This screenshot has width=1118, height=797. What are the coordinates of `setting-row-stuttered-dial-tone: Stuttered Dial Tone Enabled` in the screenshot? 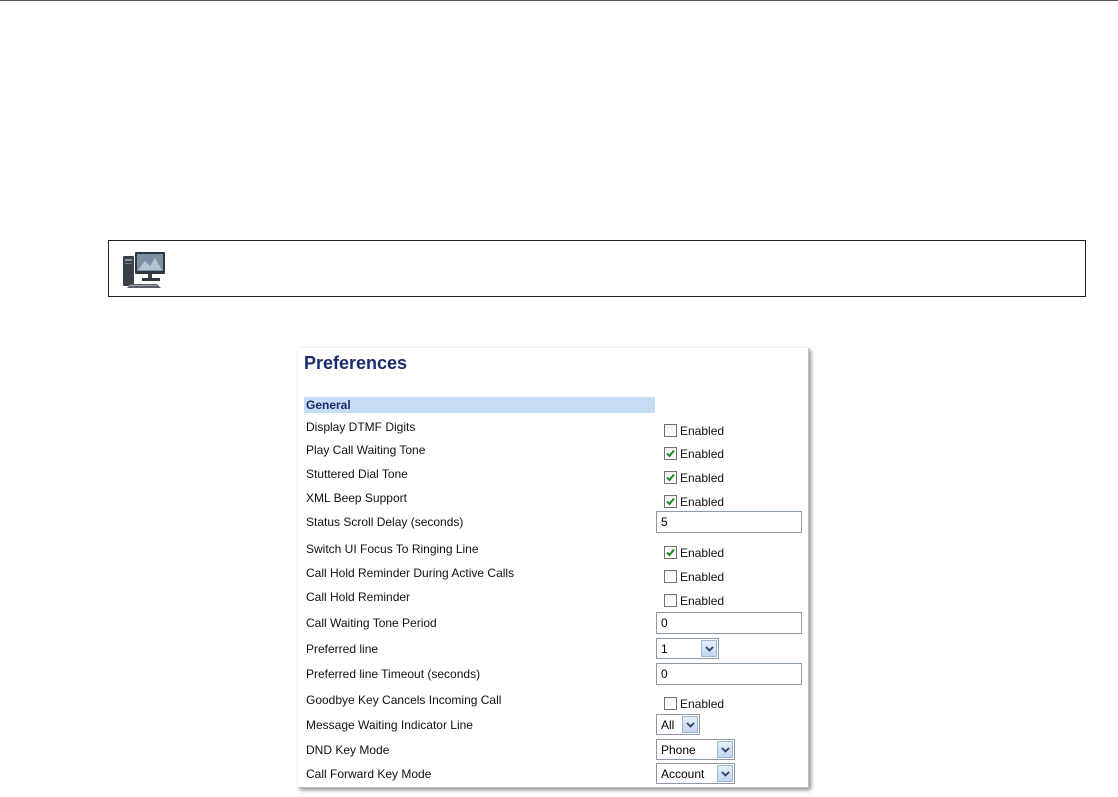 It's located at (553, 478).